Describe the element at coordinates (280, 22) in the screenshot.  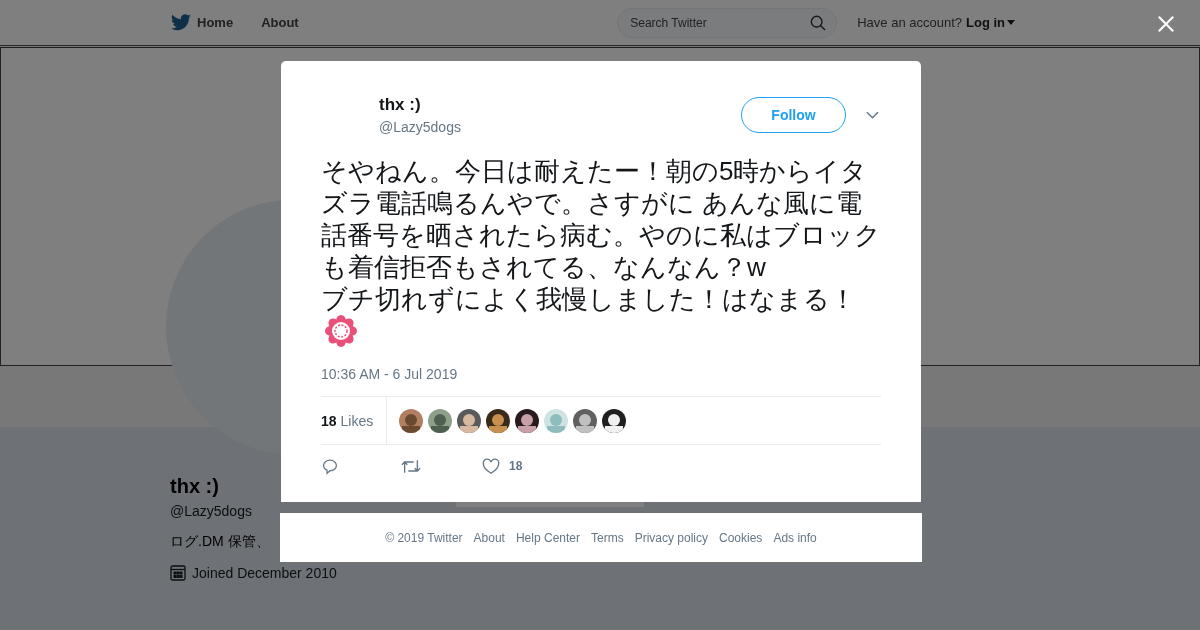
I see `nav-link: About` at that location.